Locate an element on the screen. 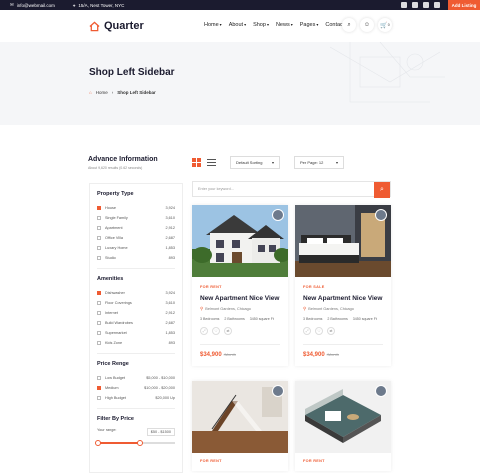  dribbble-icon is located at coordinates (437, 5).